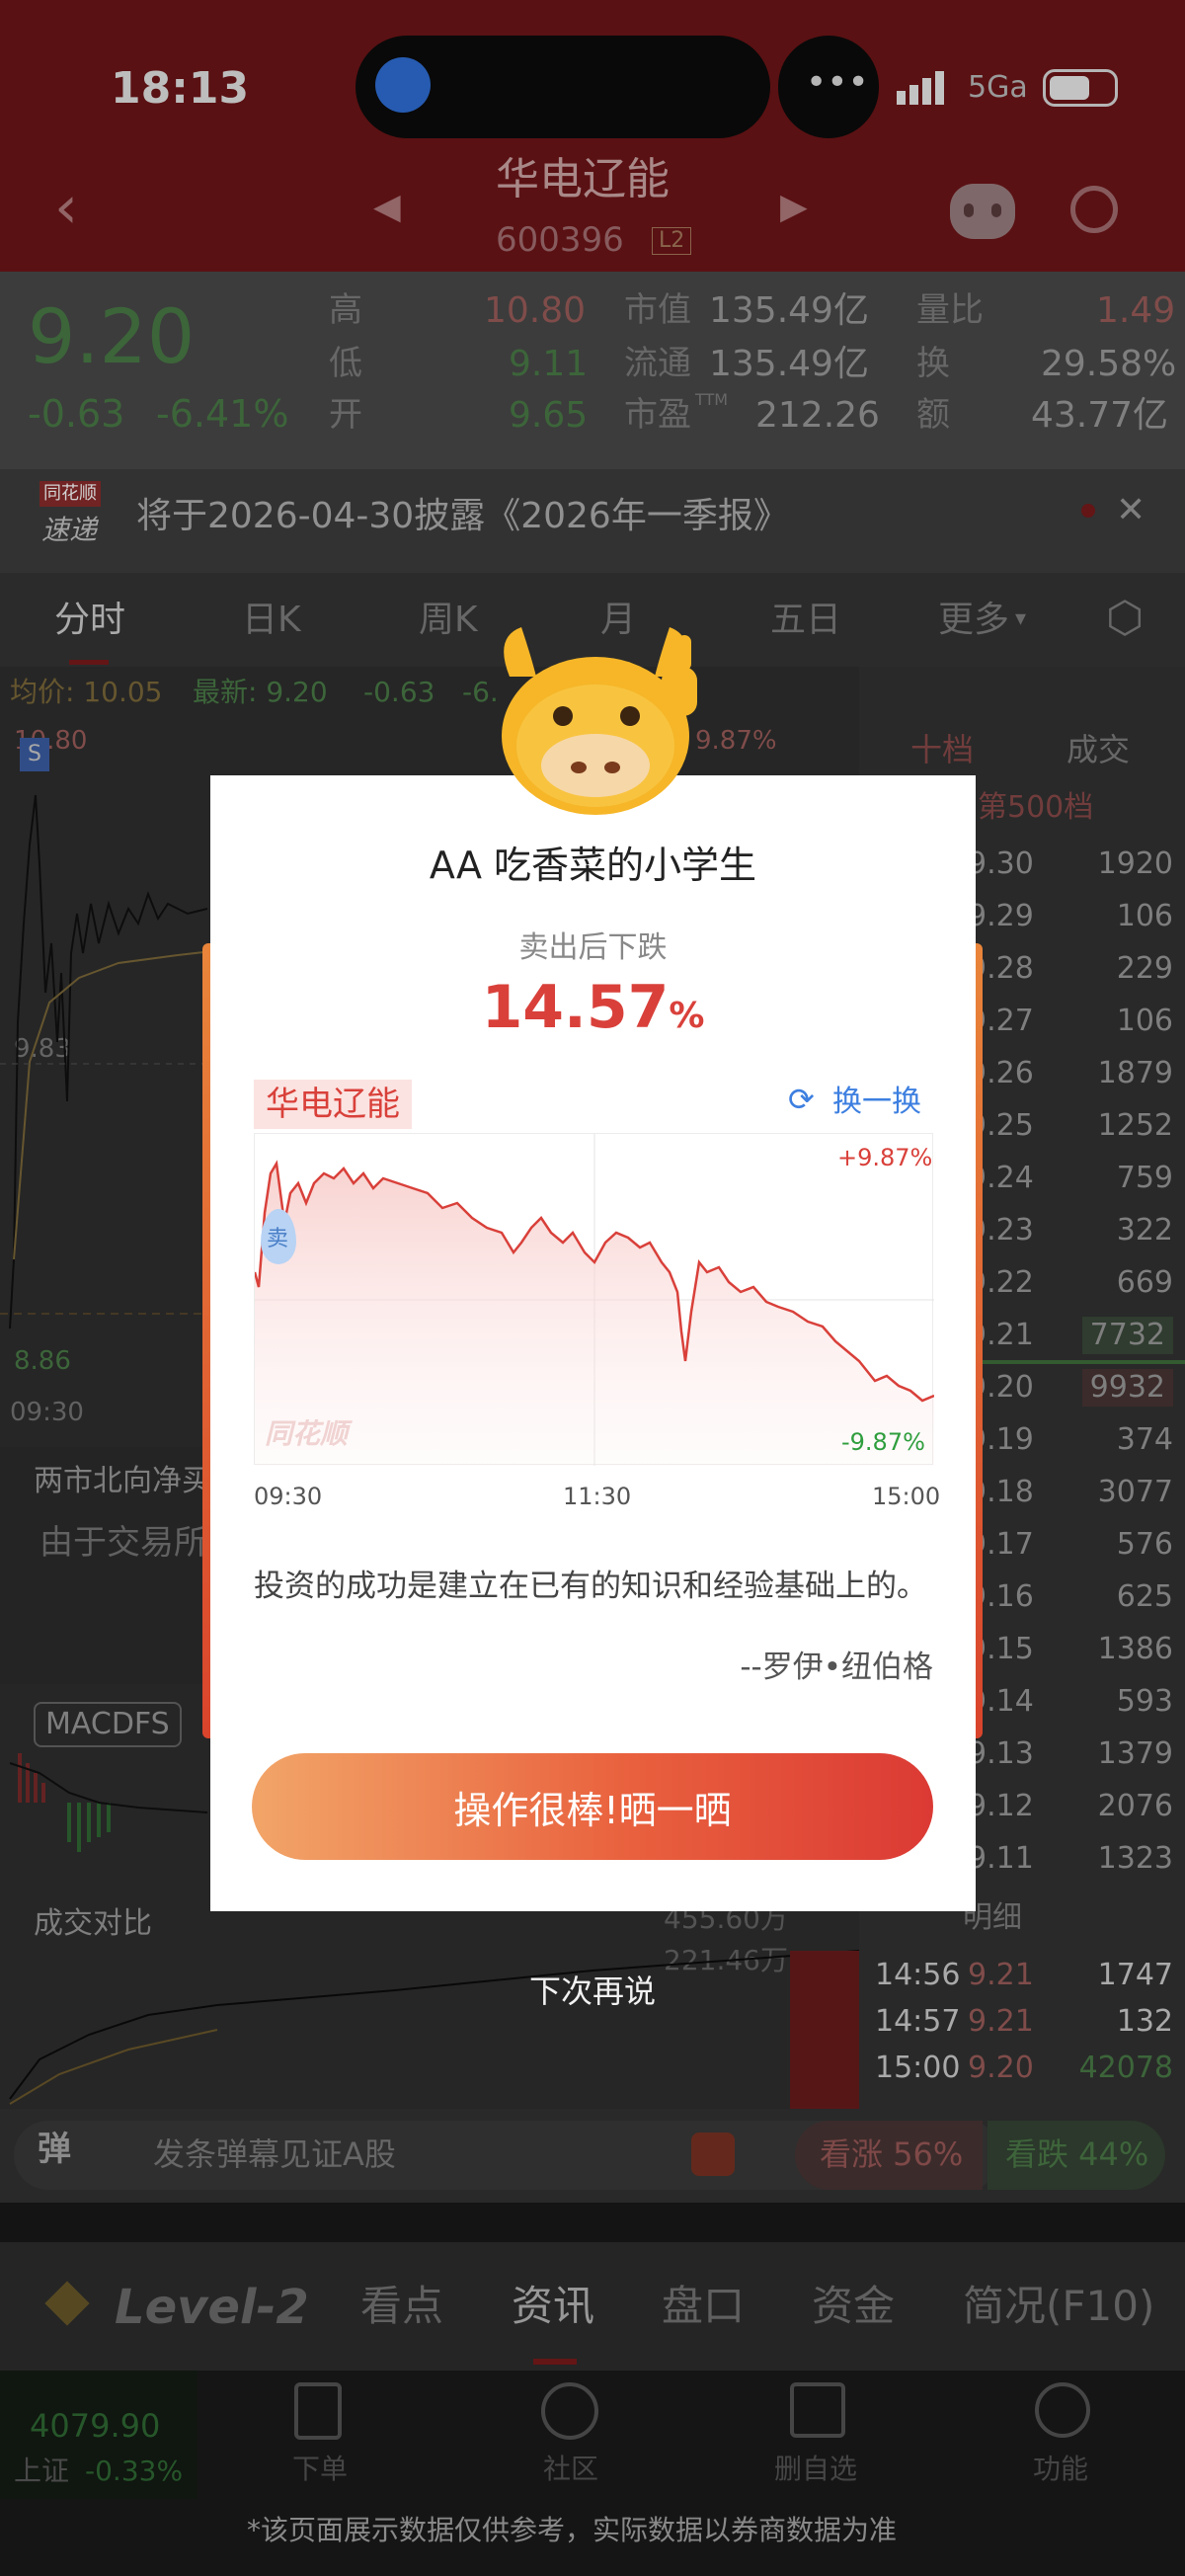 Image resolution: width=1185 pixels, height=2576 pixels. I want to click on result-value: 14.57, so click(576, 1007).